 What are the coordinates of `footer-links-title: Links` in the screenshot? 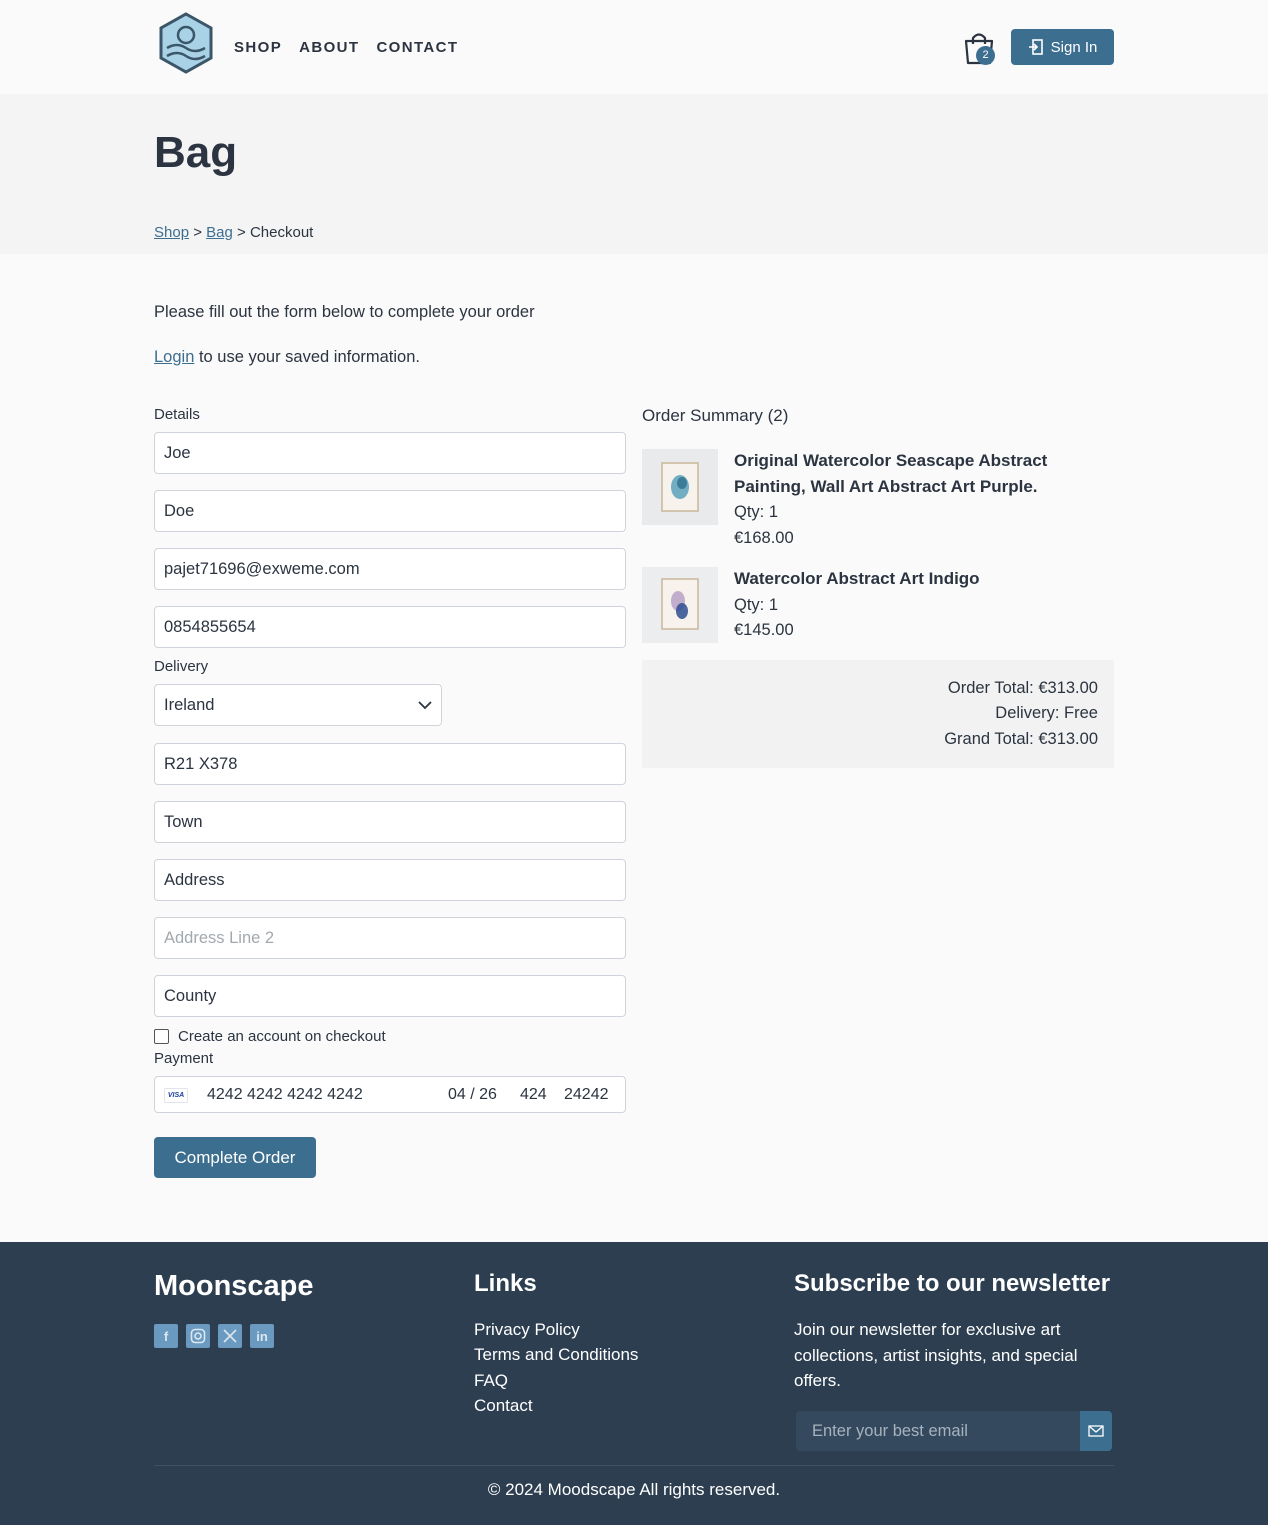 It's located at (505, 1283).